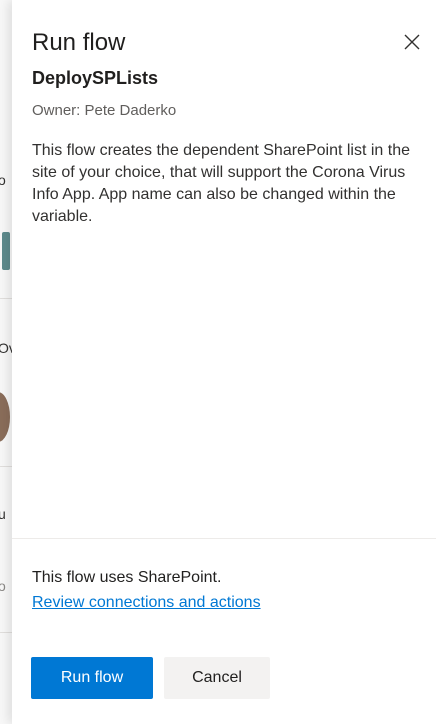  What do you see at coordinates (6, 251) in the screenshot?
I see `background-button-fragment` at bounding box center [6, 251].